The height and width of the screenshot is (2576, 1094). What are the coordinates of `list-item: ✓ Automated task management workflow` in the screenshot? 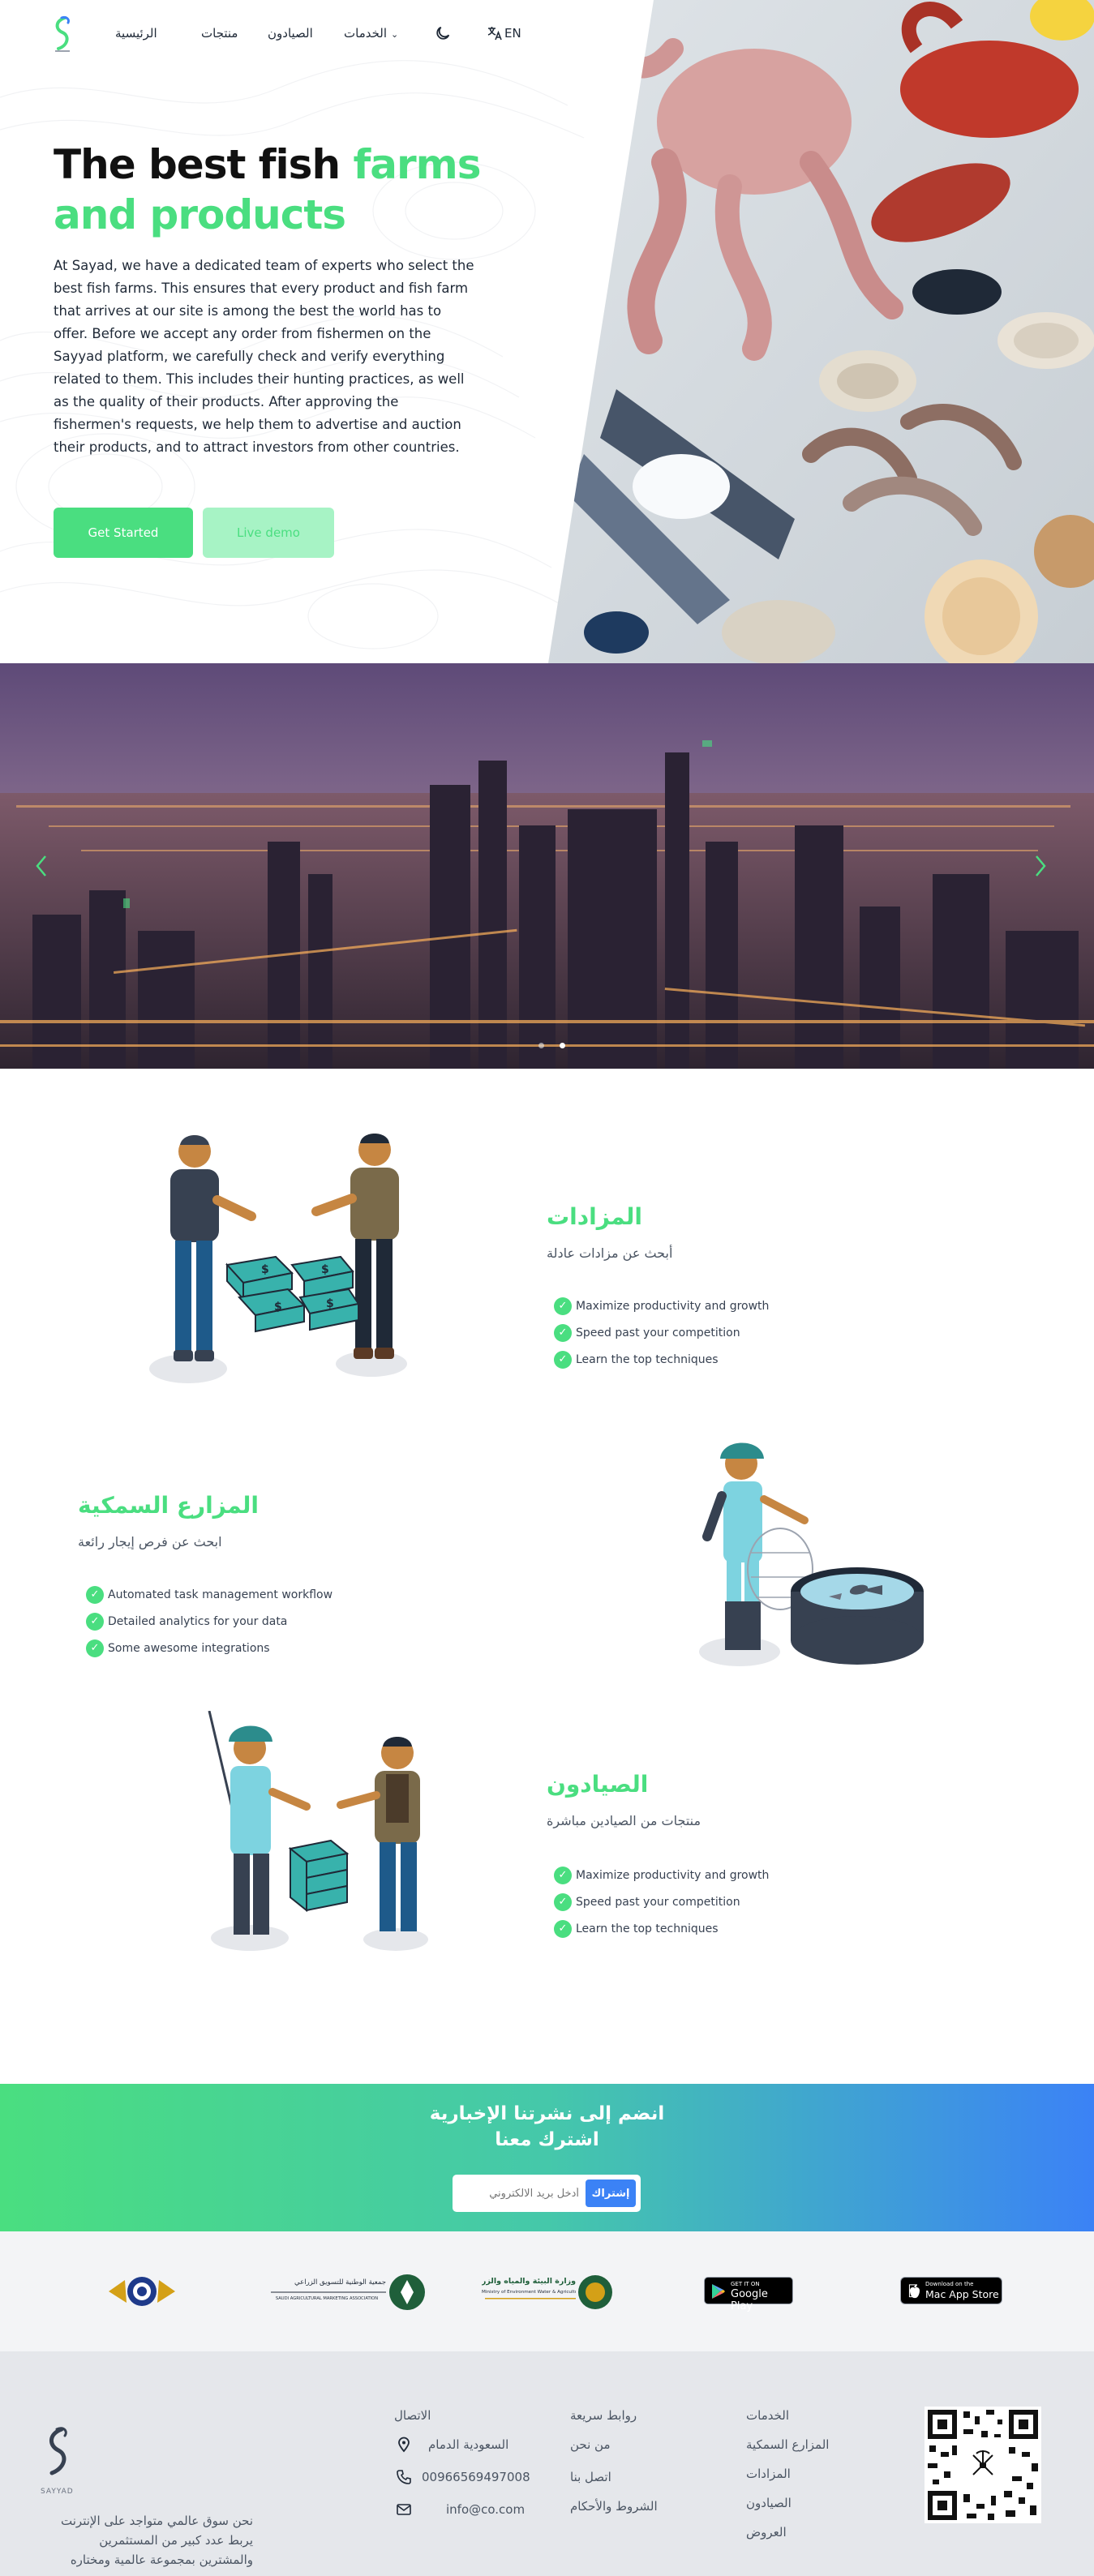 It's located at (209, 1594).